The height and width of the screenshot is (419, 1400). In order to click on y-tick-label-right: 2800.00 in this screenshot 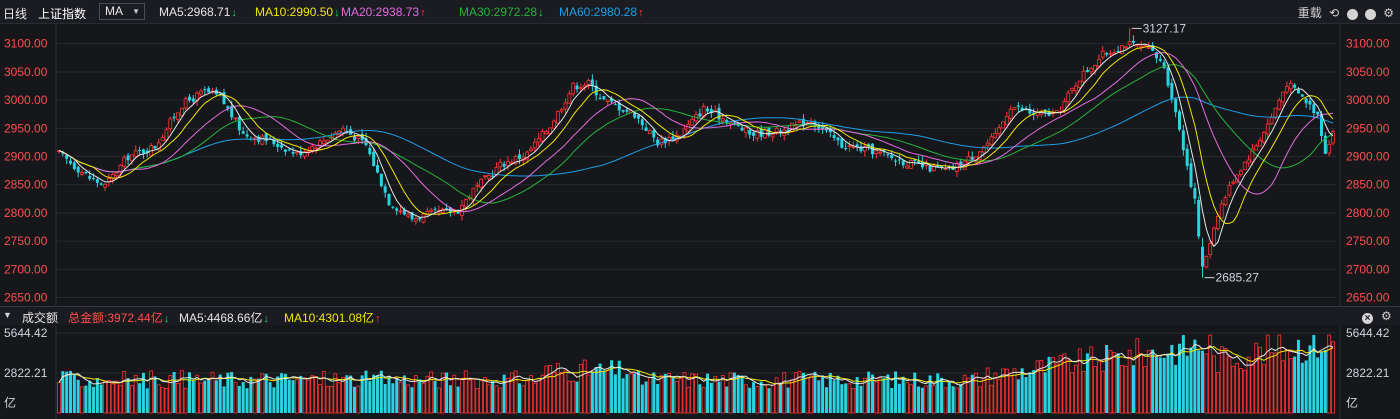, I will do `click(1368, 213)`.